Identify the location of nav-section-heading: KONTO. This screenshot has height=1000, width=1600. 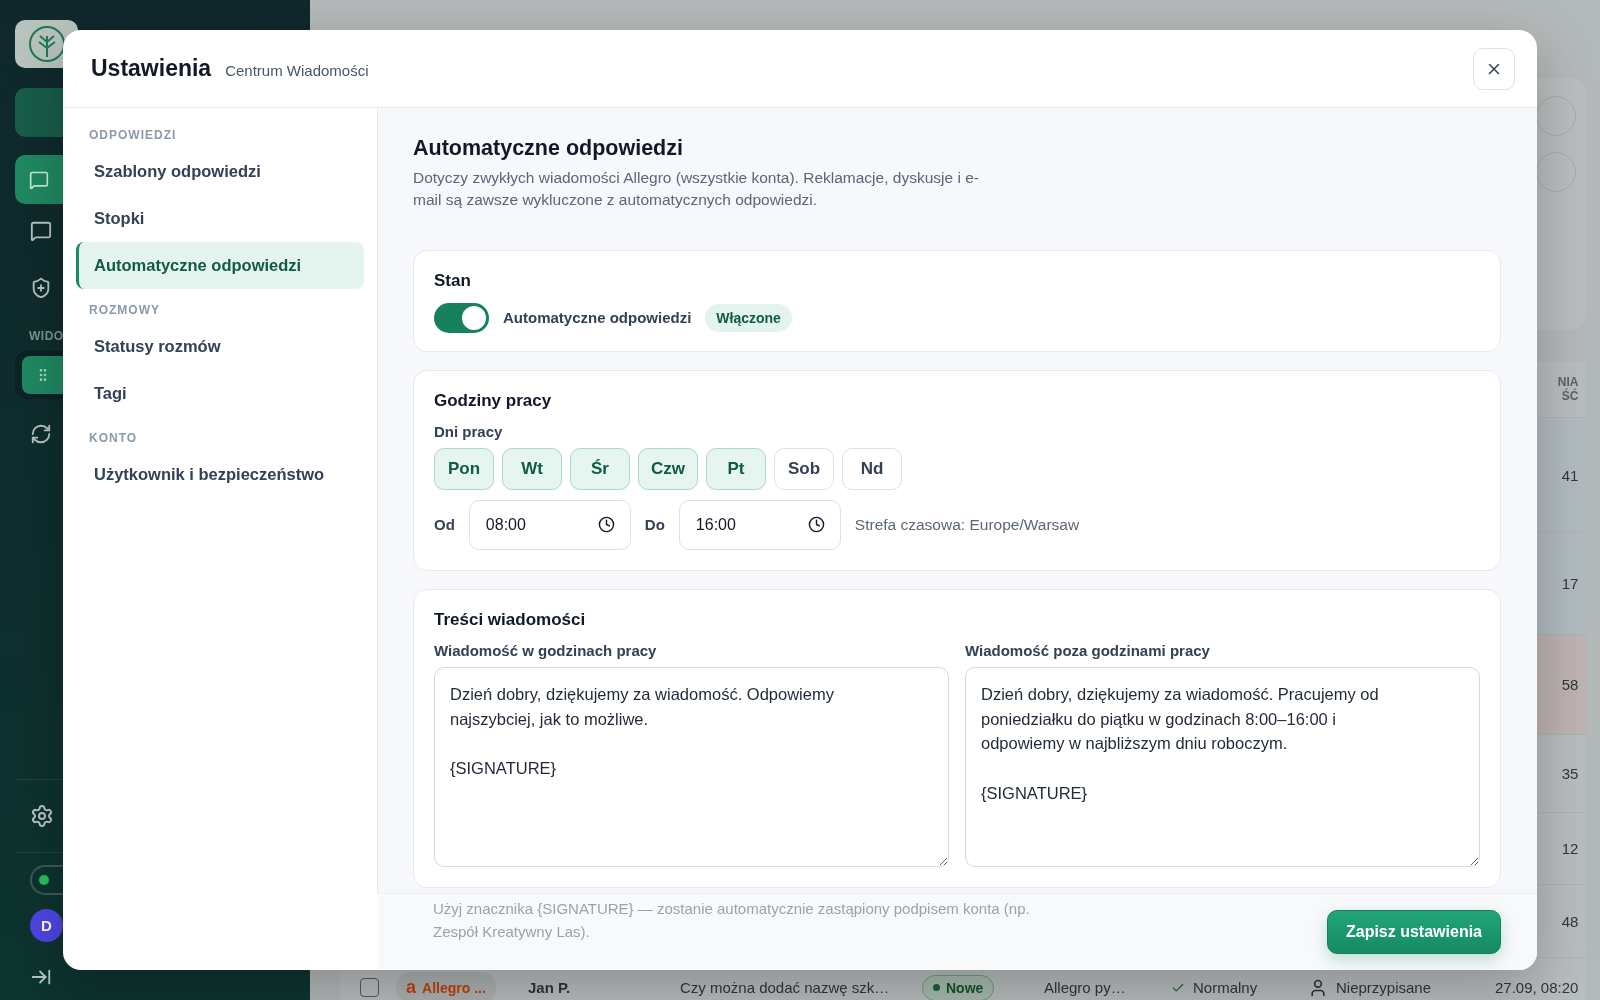
(113, 438).